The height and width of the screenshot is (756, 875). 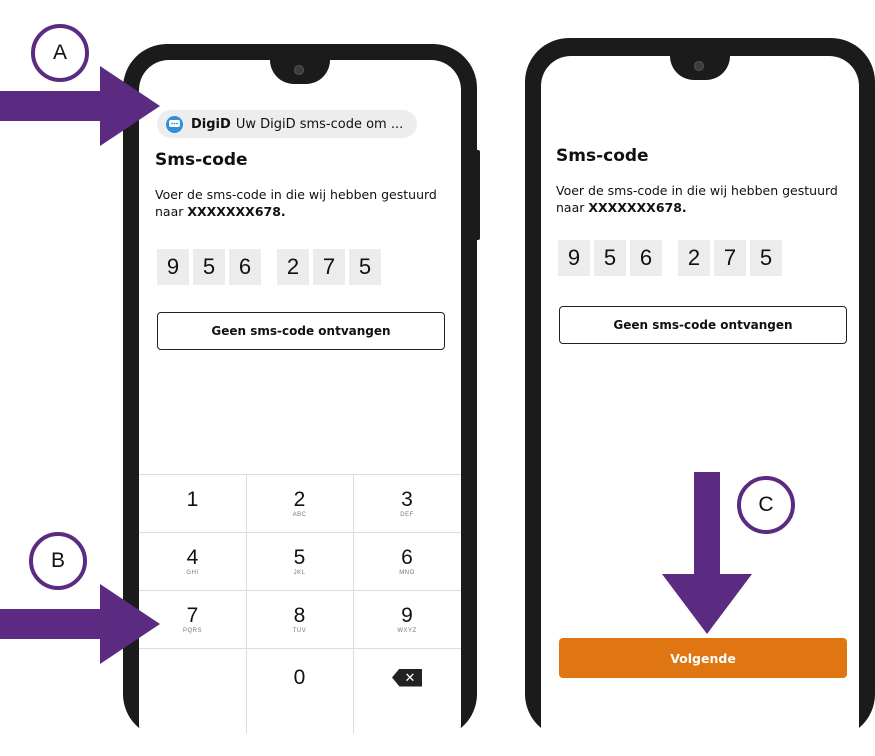 What do you see at coordinates (766, 505) in the screenshot?
I see `callout-c: C` at bounding box center [766, 505].